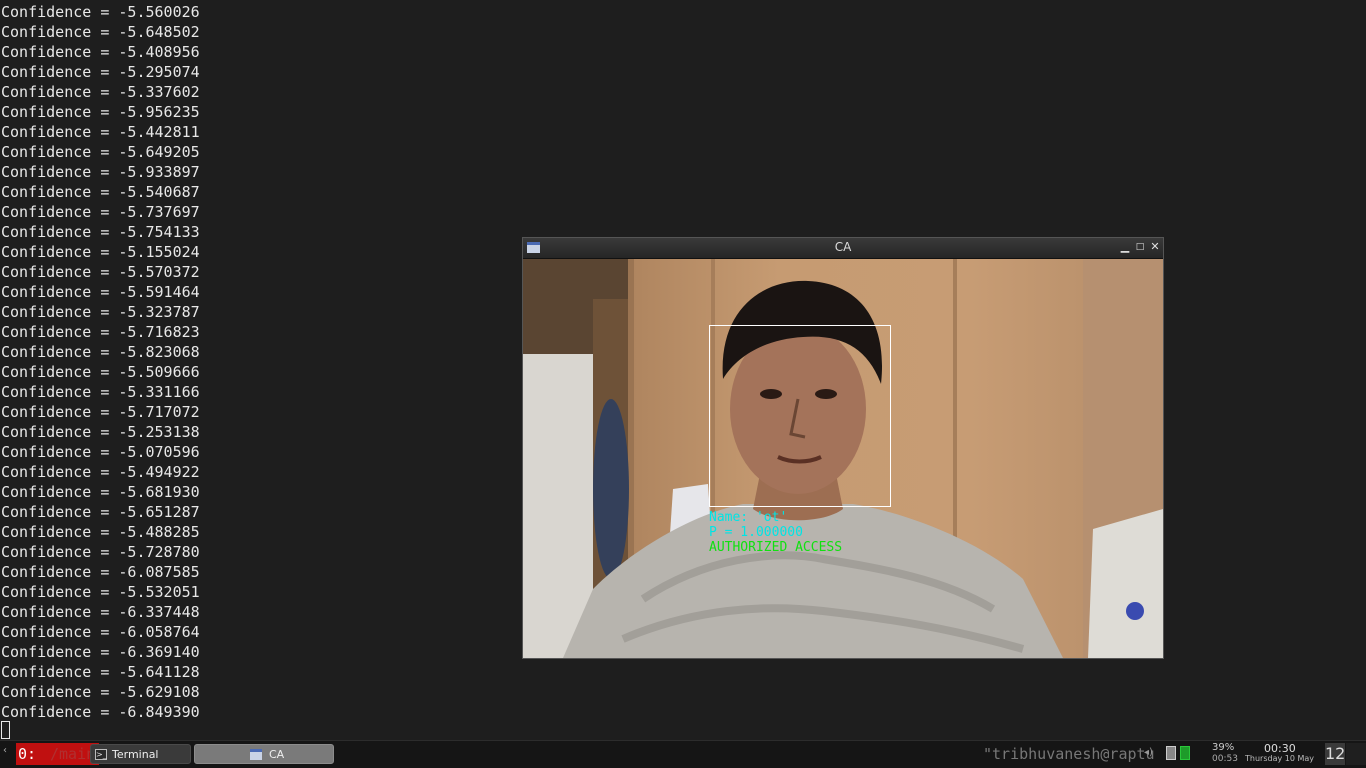 The height and width of the screenshot is (768, 1366). What do you see at coordinates (135, 754) in the screenshot?
I see `task-label: Terminal` at bounding box center [135, 754].